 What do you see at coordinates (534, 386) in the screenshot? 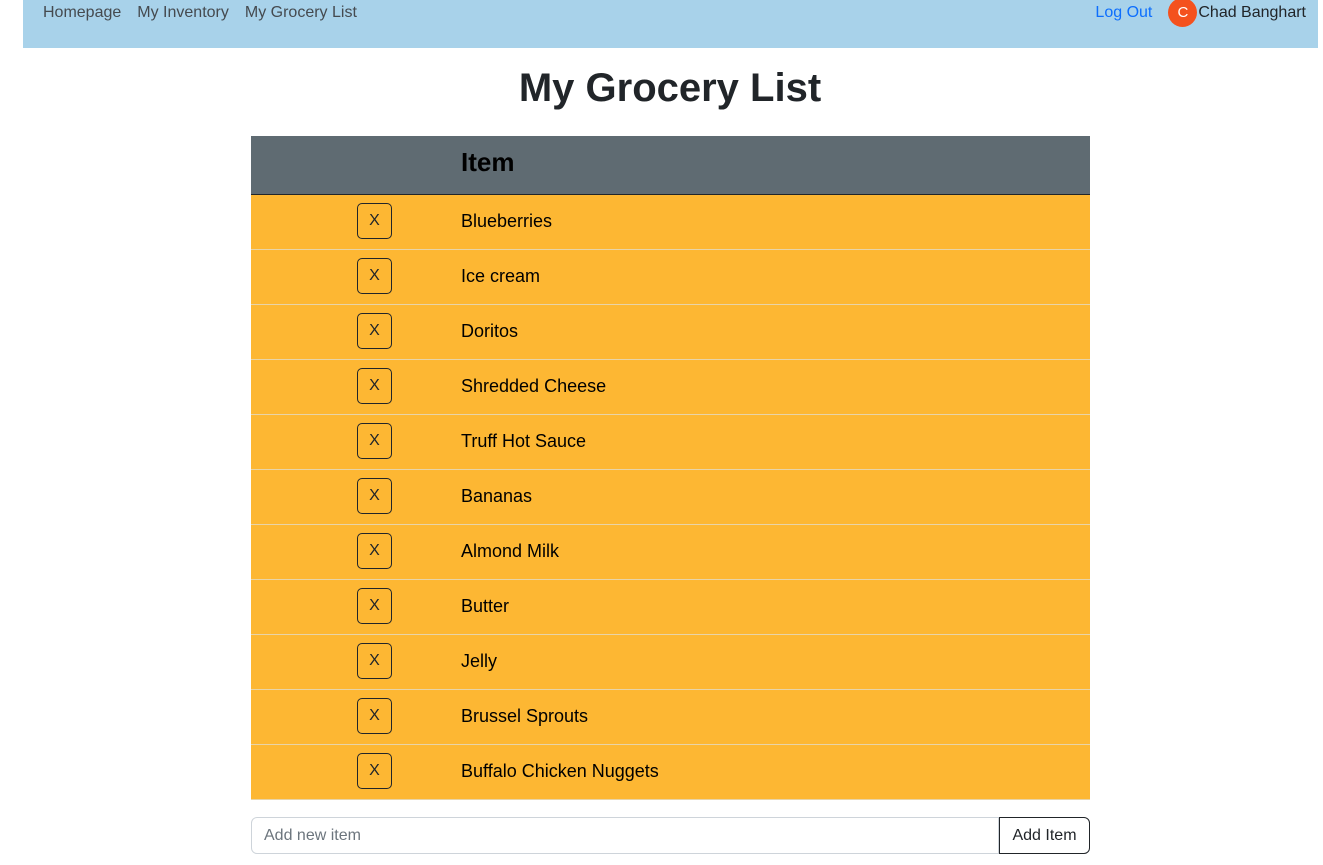
I see `item-name: Shredded Cheese` at bounding box center [534, 386].